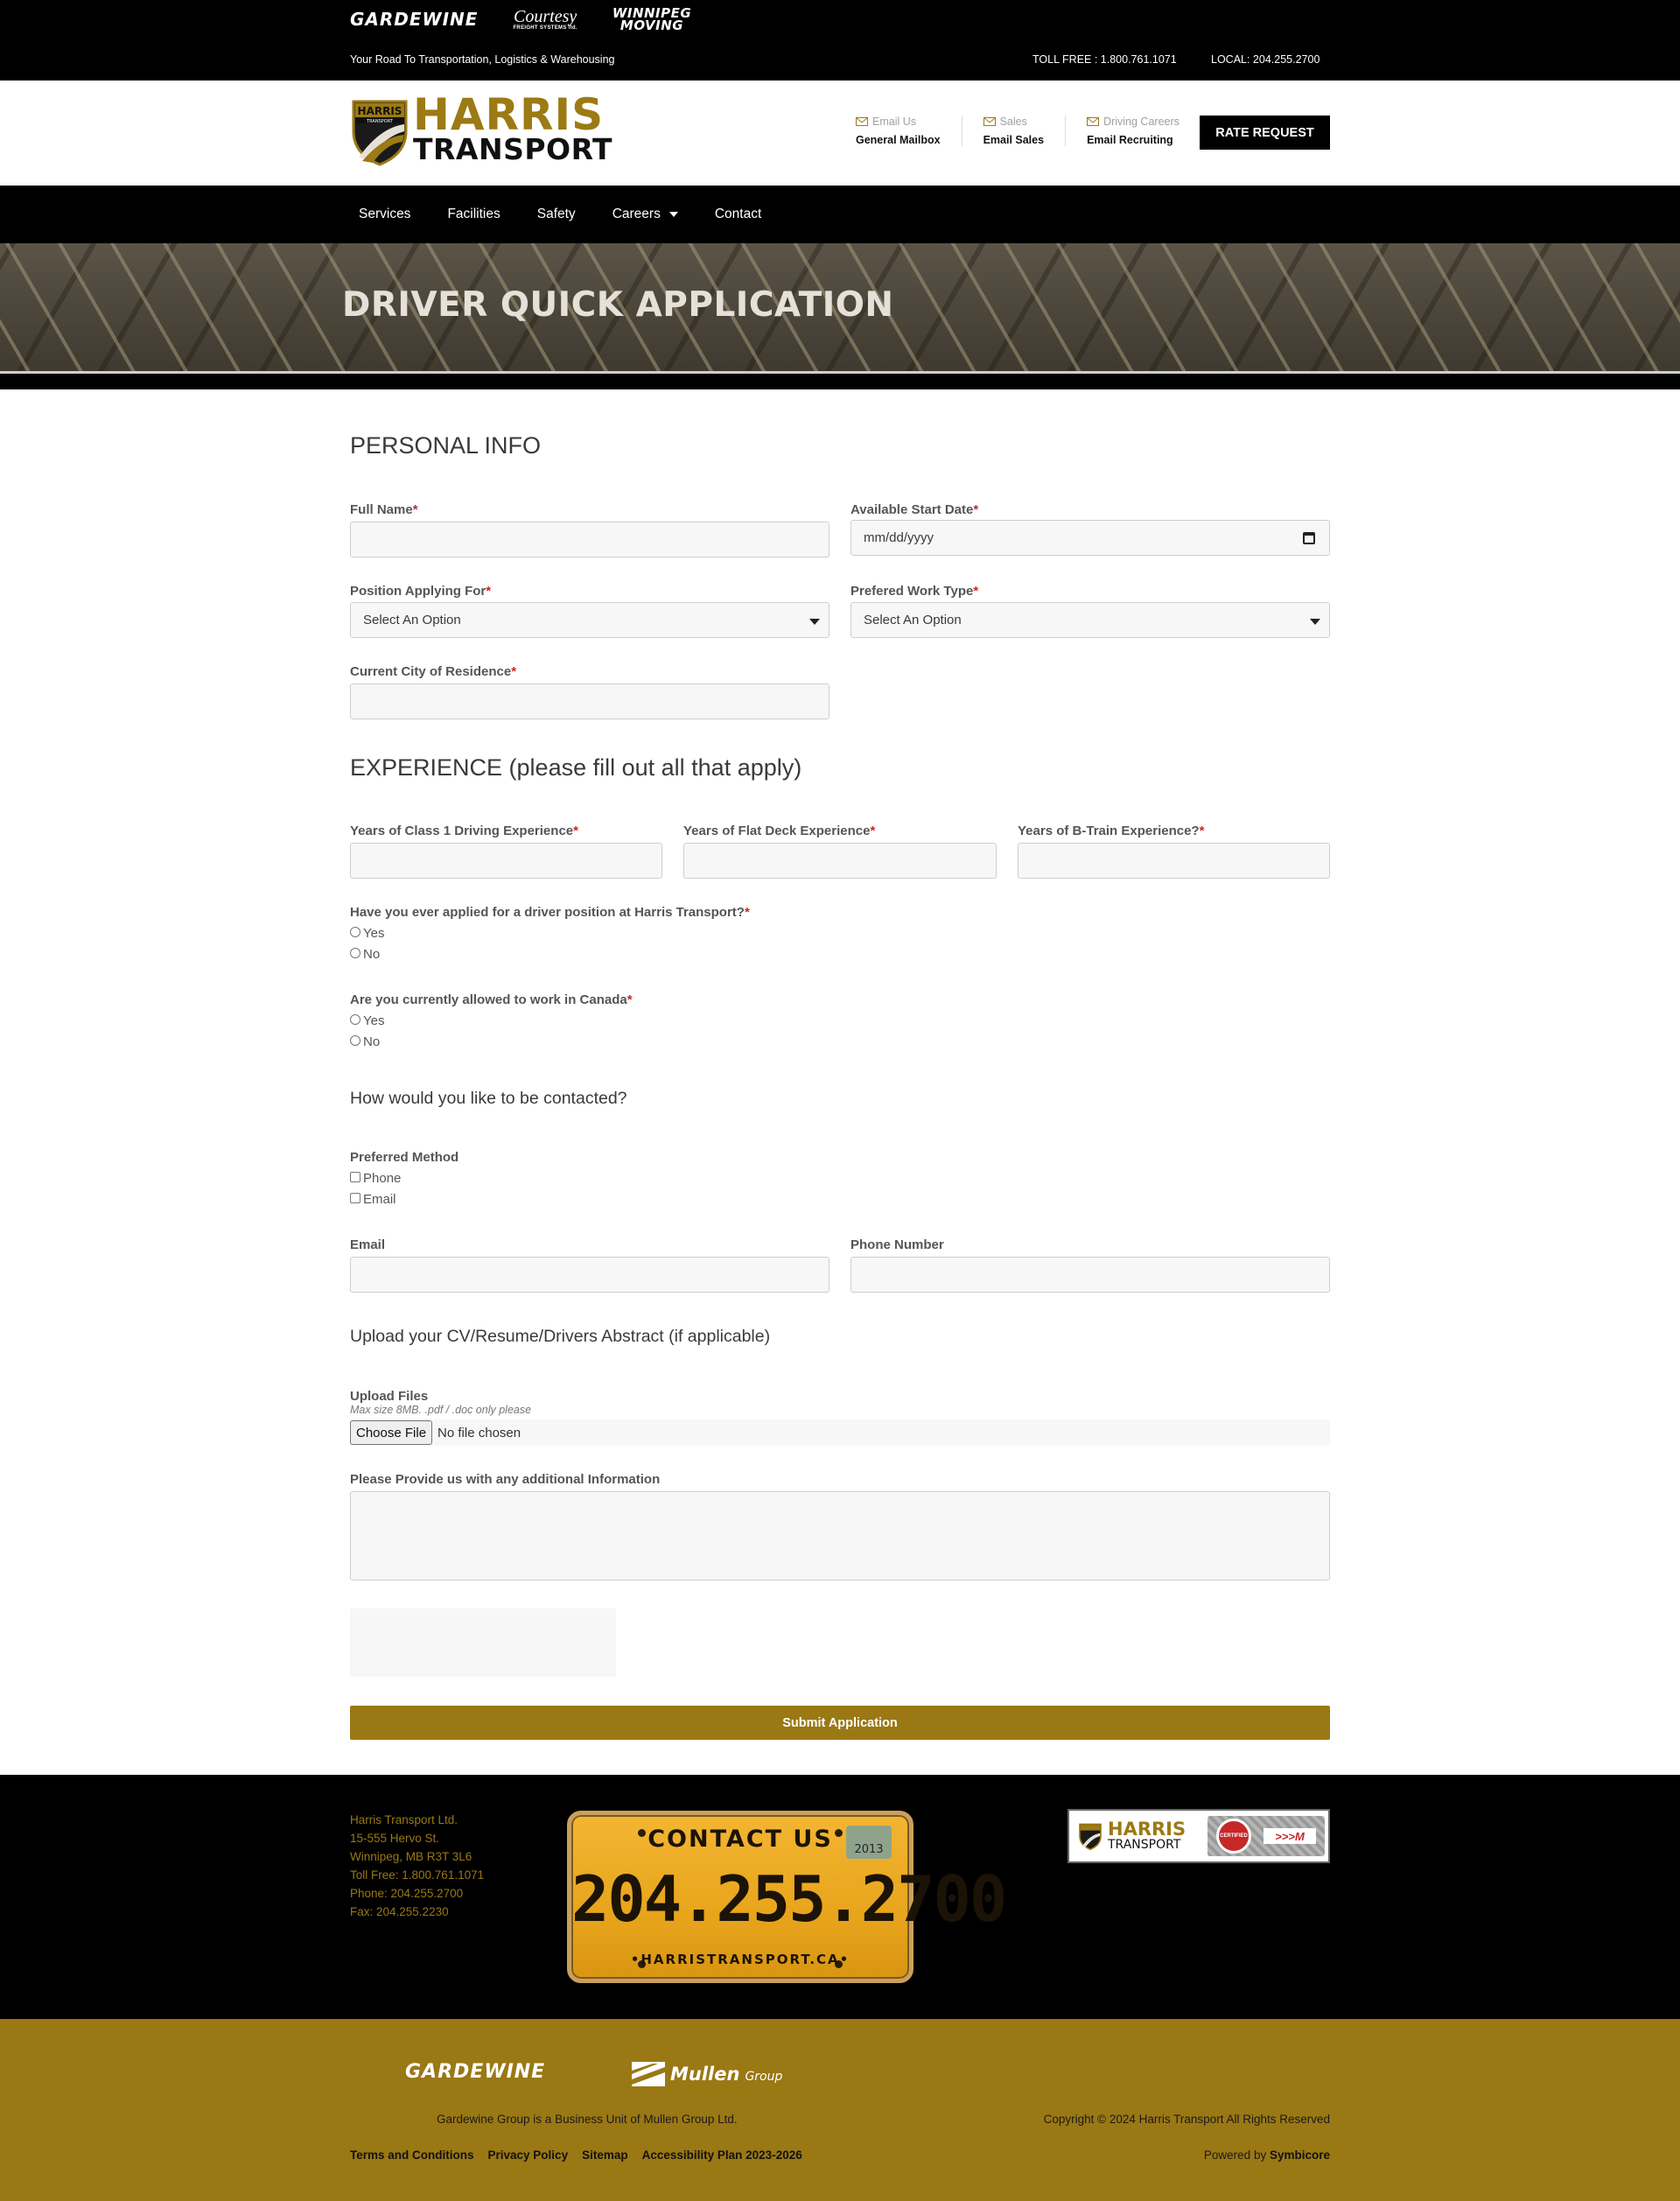 This screenshot has height=2201, width=1680. I want to click on harris-logo: HARRIS TRANSPORT HARRIS TRANSPORT, so click(481, 129).